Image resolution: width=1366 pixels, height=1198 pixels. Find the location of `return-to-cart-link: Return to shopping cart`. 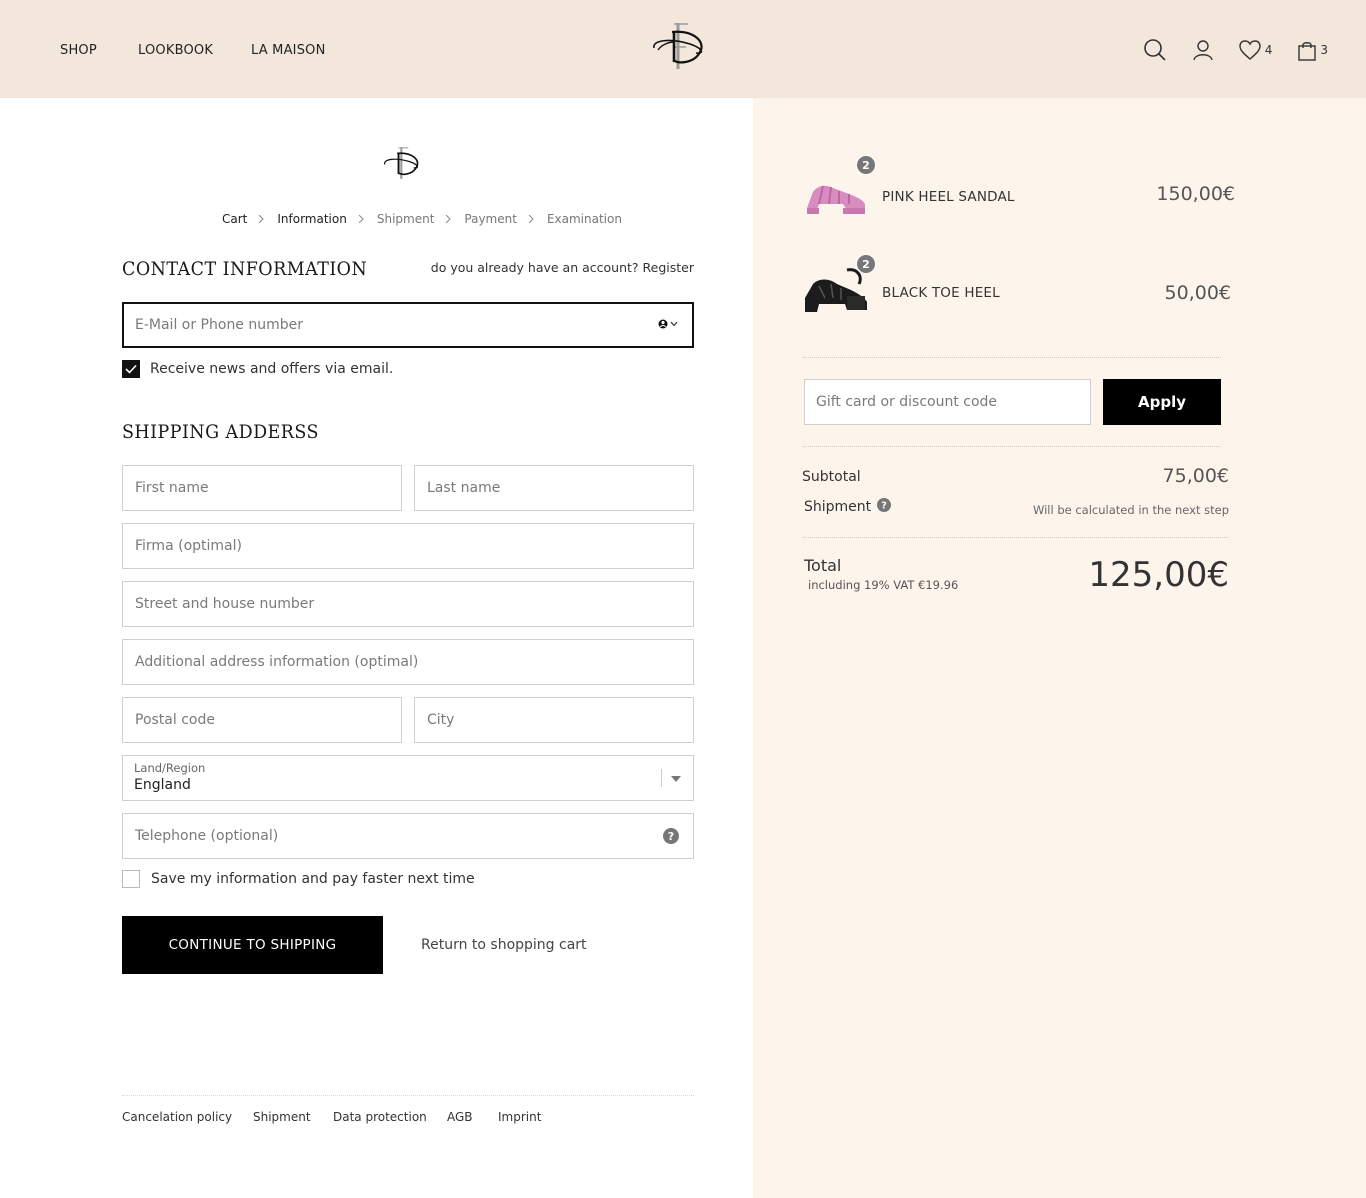

return-to-cart-link: Return to shopping cart is located at coordinates (504, 945).